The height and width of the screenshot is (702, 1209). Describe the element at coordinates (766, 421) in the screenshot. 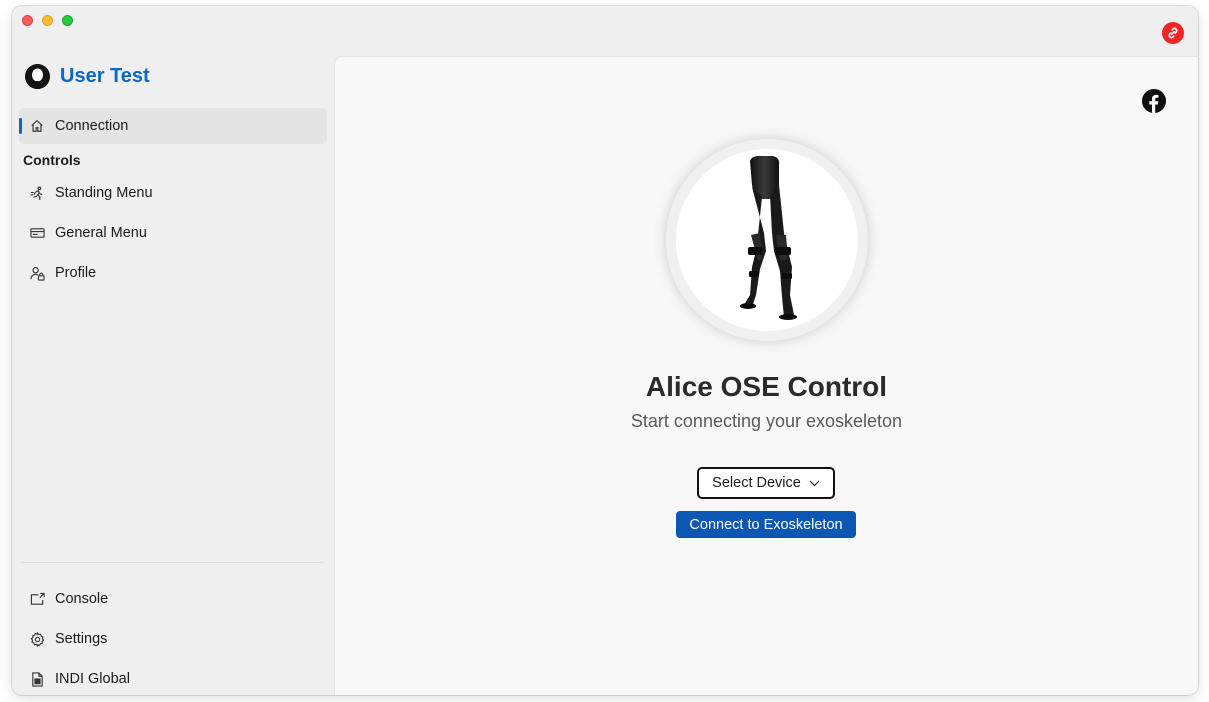

I see `page-subtitle: Start connecting your exoskeleton` at that location.